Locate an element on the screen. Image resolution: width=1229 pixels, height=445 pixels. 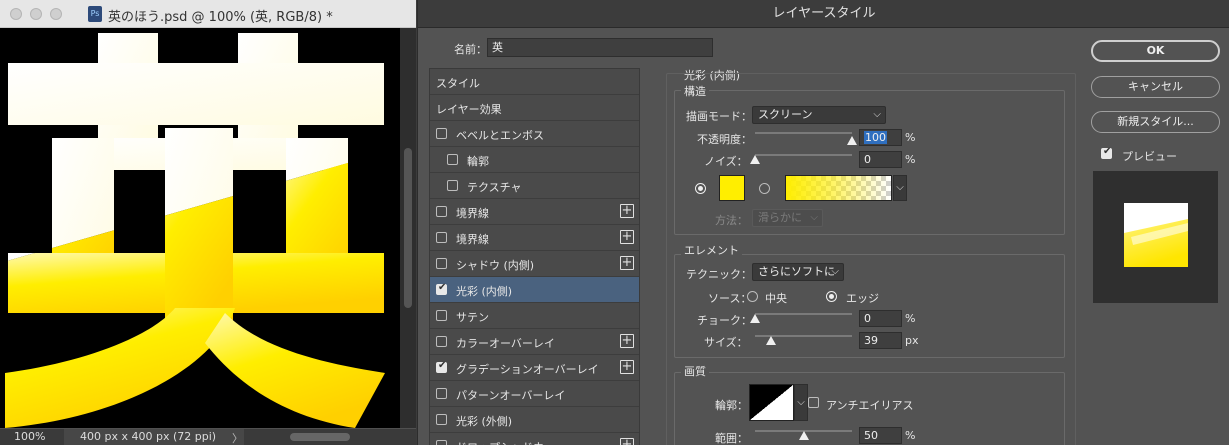
ok-button: OK is located at coordinates (1155, 51).